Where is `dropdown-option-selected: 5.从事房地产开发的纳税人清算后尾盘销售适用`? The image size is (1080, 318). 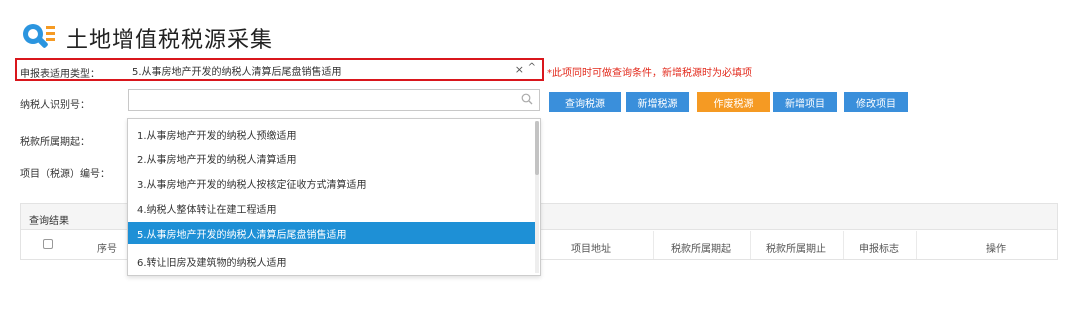
dropdown-option-selected: 5.从事房地产开发的纳税人清算后尾盘销售适用 is located at coordinates (332, 233).